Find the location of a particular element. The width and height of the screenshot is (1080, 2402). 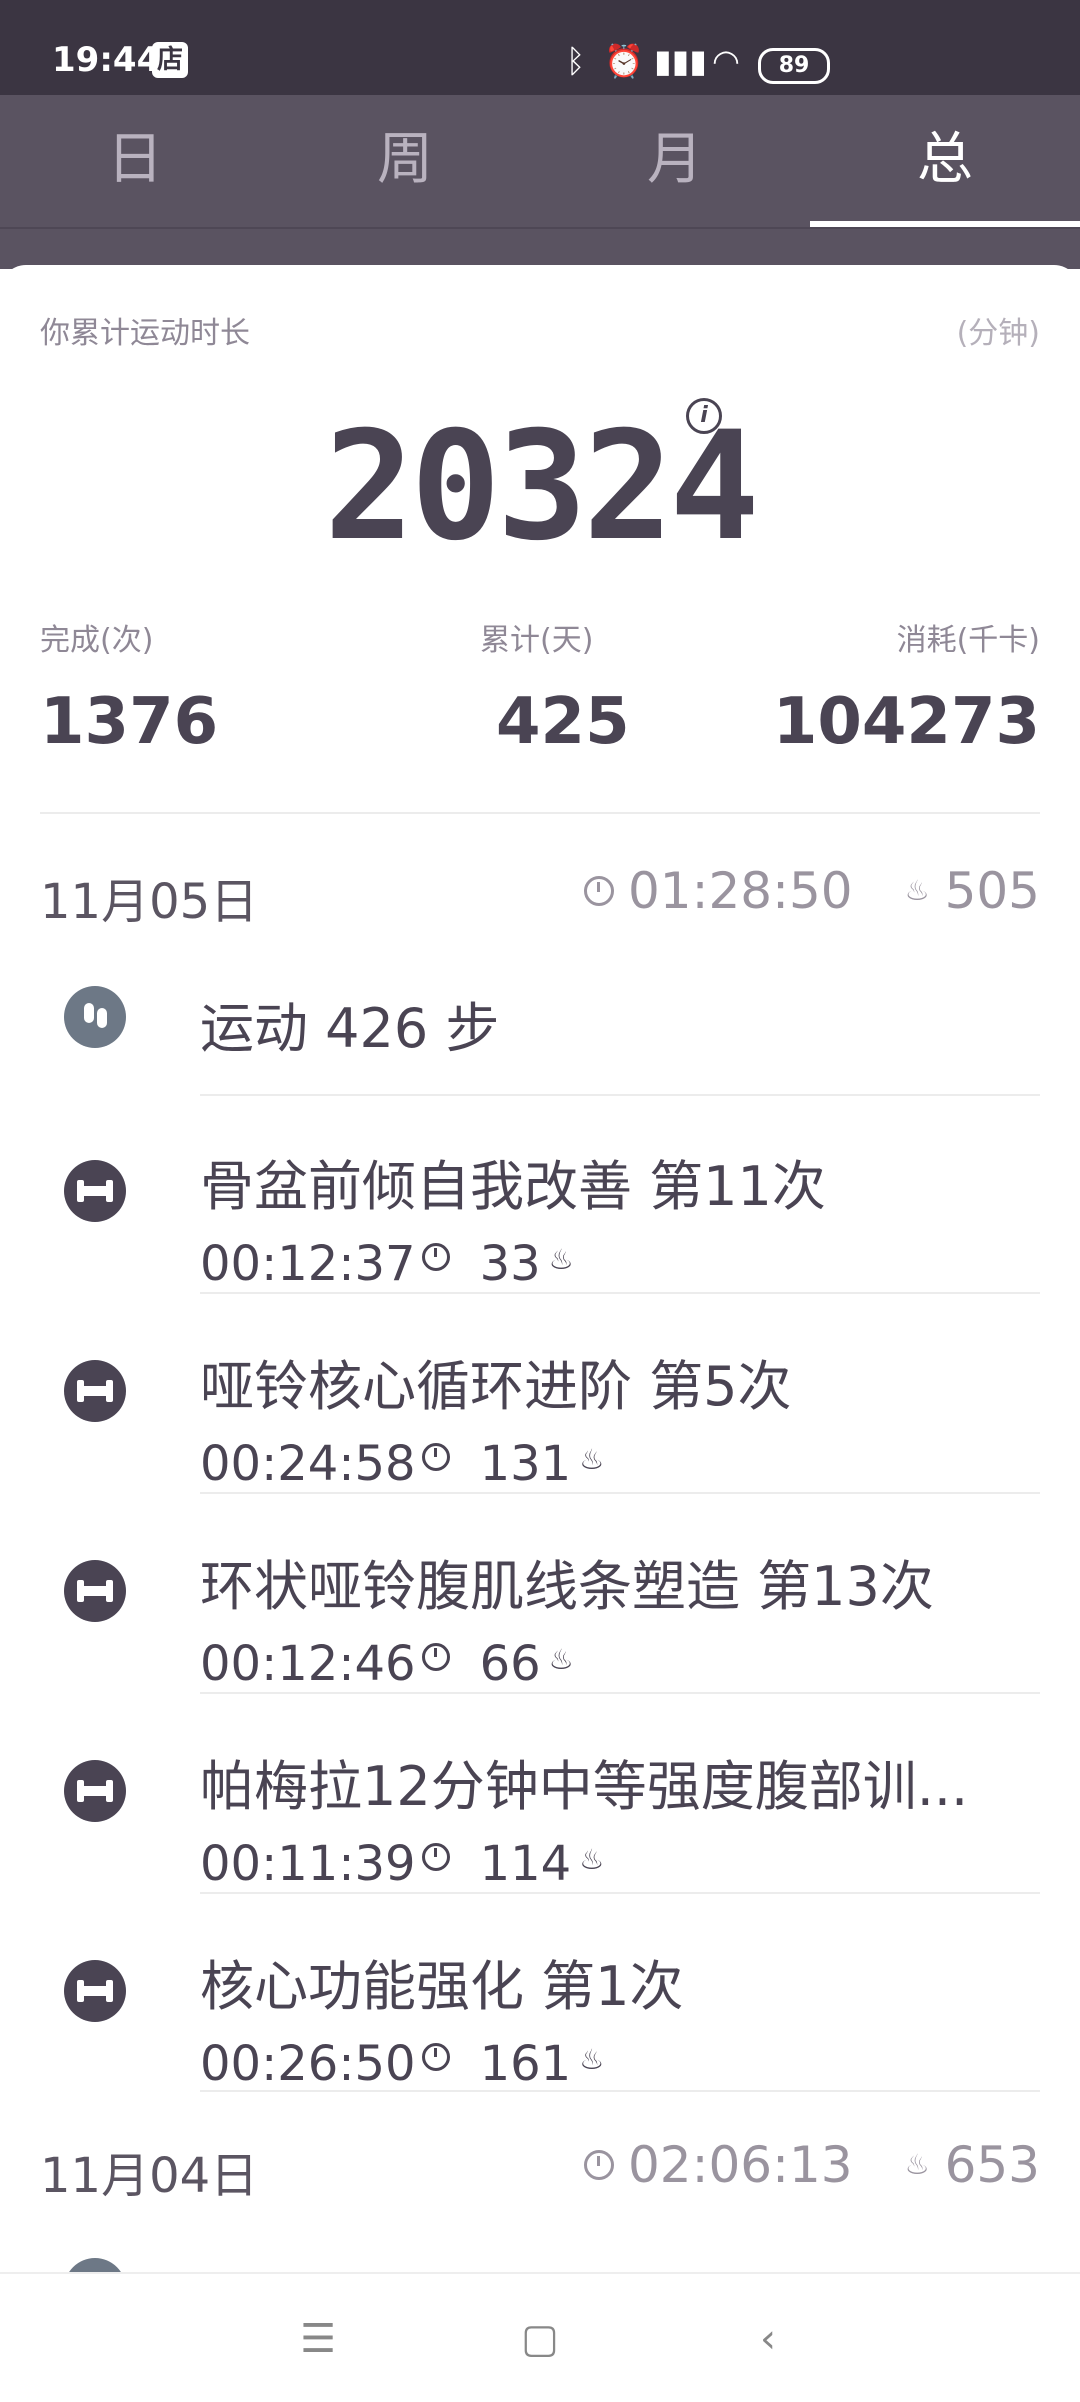

tab-total: 总 is located at coordinates (945, 161).